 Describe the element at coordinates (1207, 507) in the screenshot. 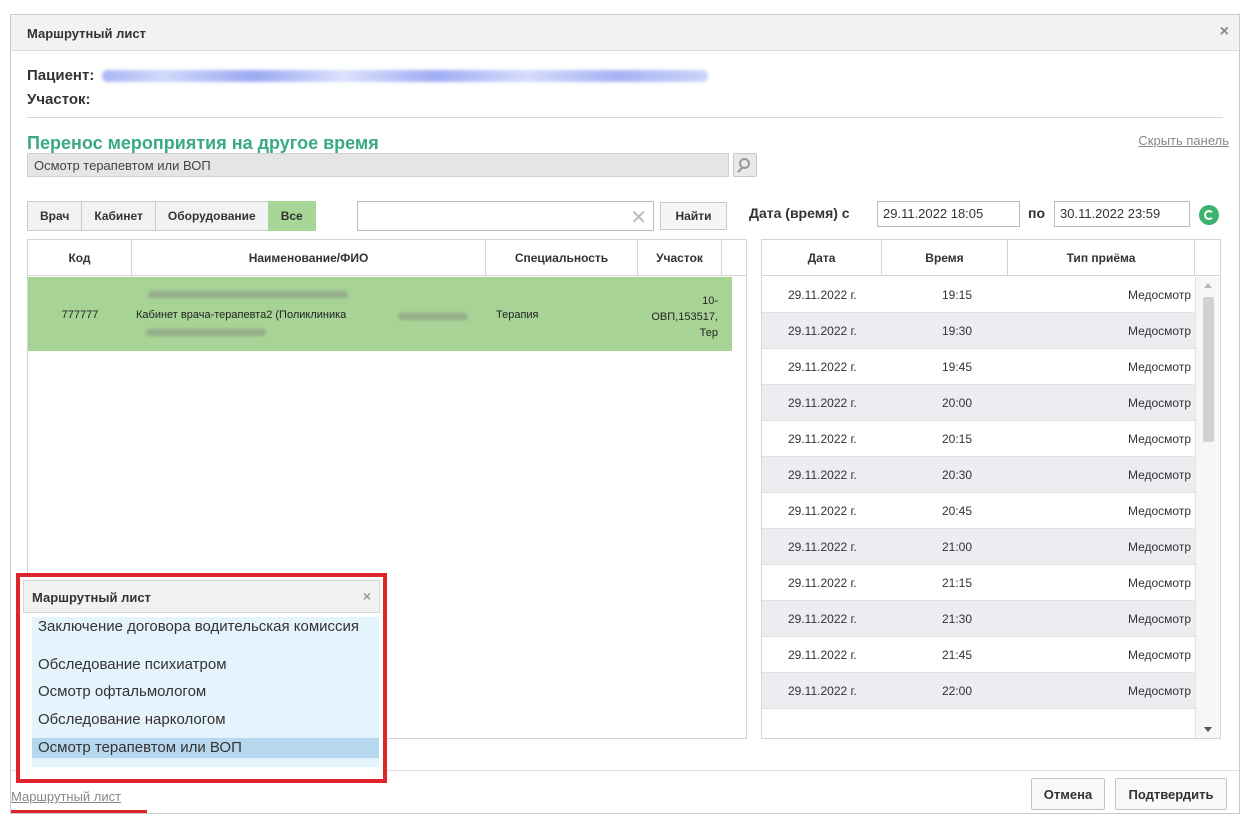

I see `slots-scrollbar` at that location.